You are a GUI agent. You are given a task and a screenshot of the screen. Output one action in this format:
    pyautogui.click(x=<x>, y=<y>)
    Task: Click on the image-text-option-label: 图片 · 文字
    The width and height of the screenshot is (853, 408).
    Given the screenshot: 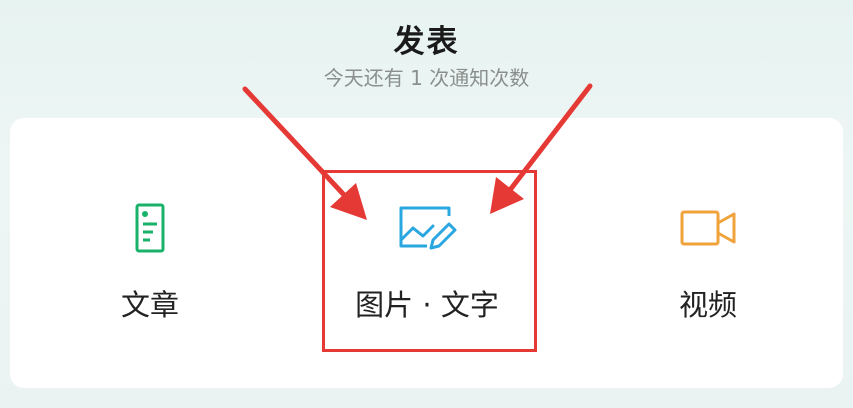 What is the action you would take?
    pyautogui.click(x=427, y=305)
    